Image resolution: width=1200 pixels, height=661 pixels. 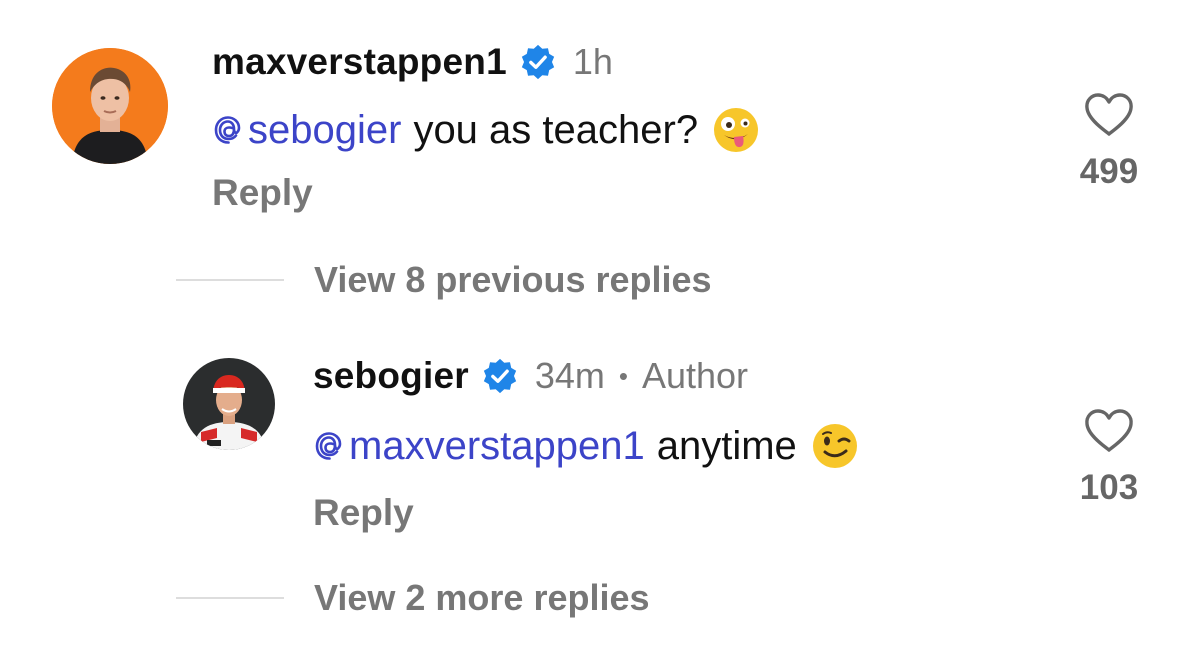 I want to click on username: sebogier, so click(x=391, y=376).